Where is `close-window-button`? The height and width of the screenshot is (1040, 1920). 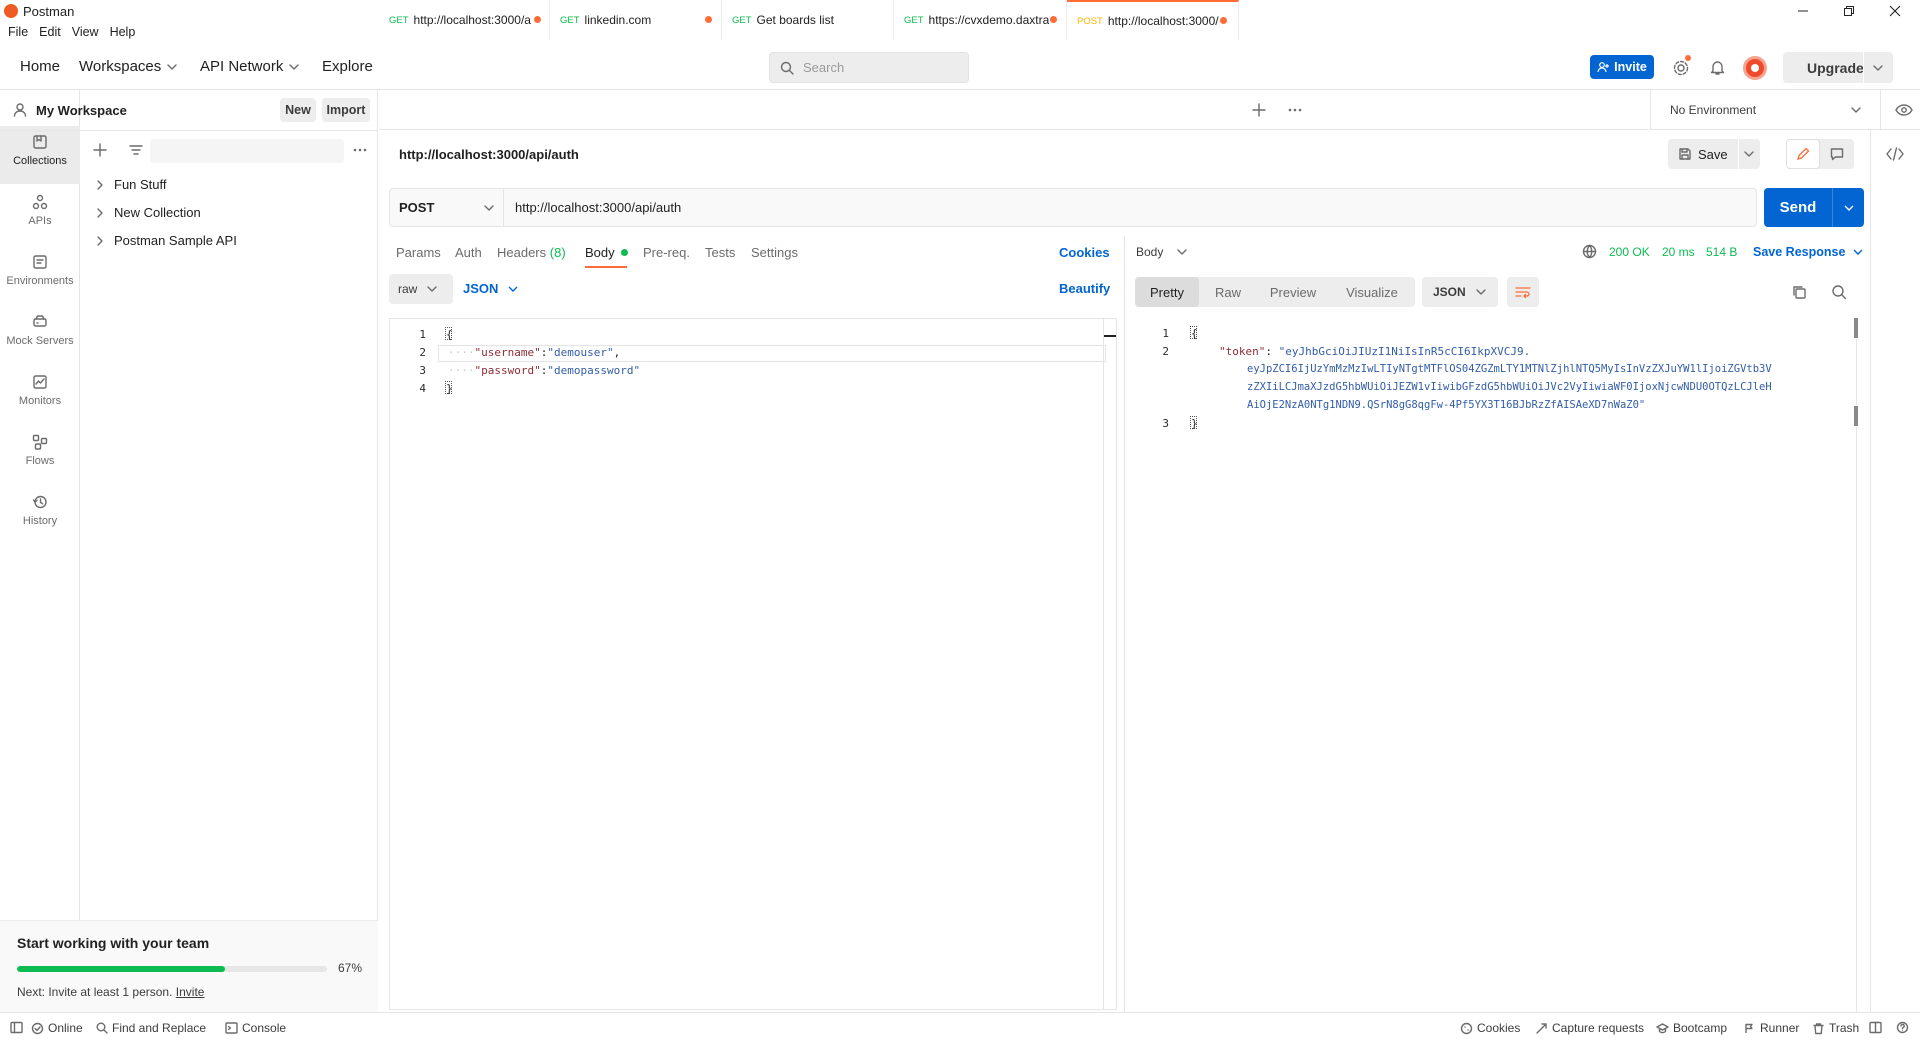
close-window-button is located at coordinates (1895, 11).